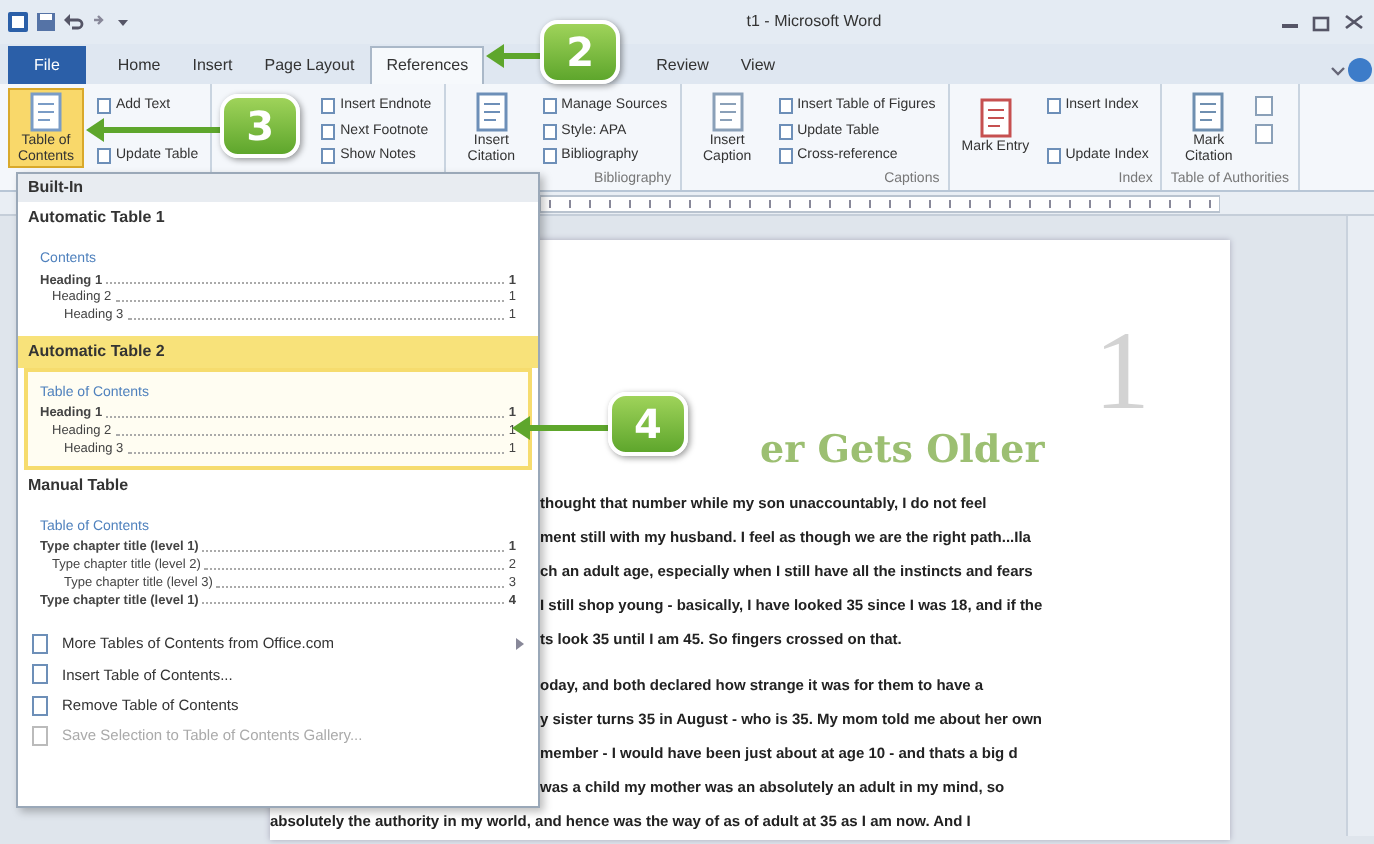  What do you see at coordinates (278, 188) in the screenshot?
I see `menu-section-header: Built-In` at bounding box center [278, 188].